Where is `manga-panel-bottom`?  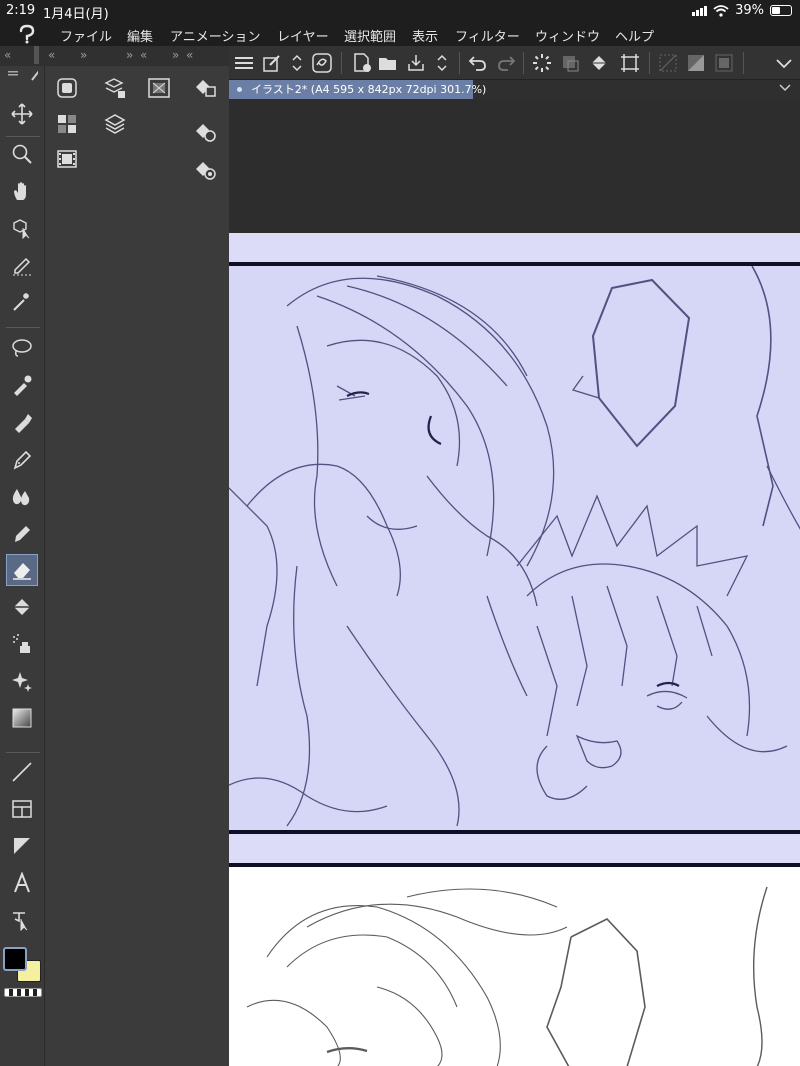 manga-panel-bottom is located at coordinates (514, 964).